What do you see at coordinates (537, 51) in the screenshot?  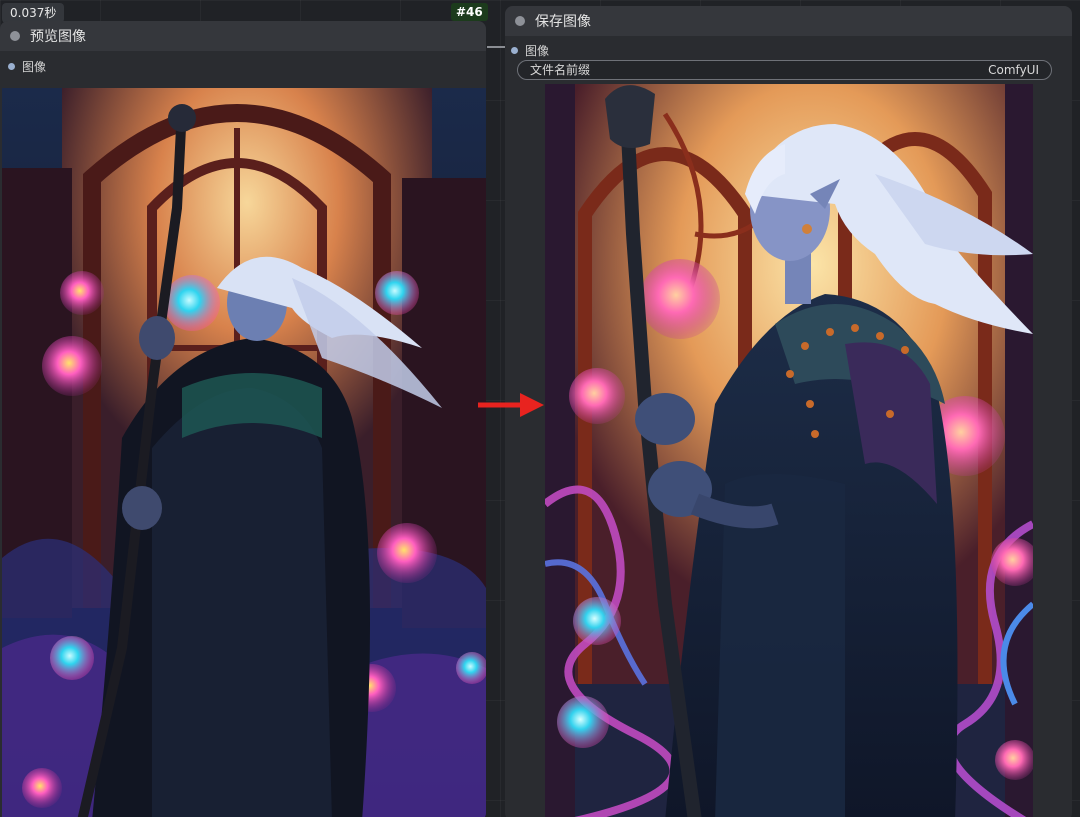 I see `save-input-label: 图像` at bounding box center [537, 51].